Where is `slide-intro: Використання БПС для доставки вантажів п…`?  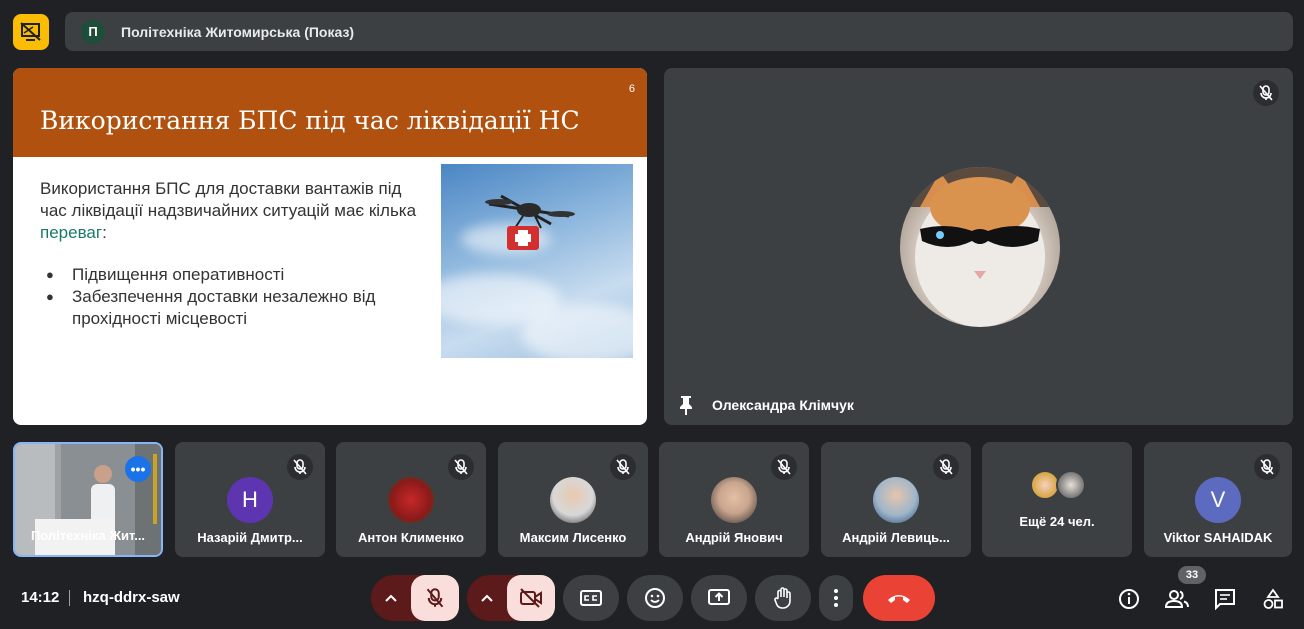 slide-intro: Використання БПС для доставки вантажів п… is located at coordinates (230, 211).